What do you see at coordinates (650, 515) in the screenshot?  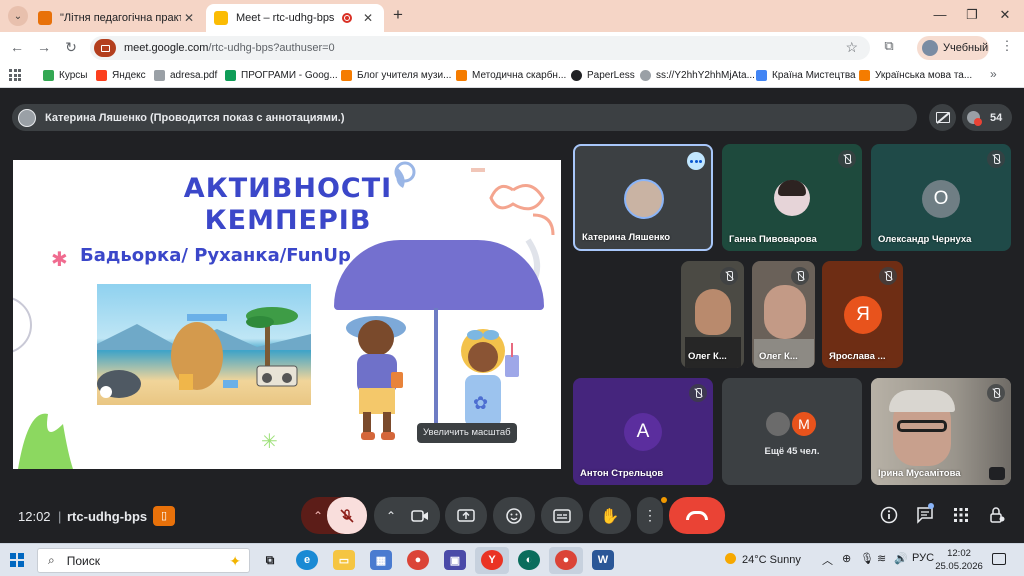 I see `more-options-button: ⋮` at bounding box center [650, 515].